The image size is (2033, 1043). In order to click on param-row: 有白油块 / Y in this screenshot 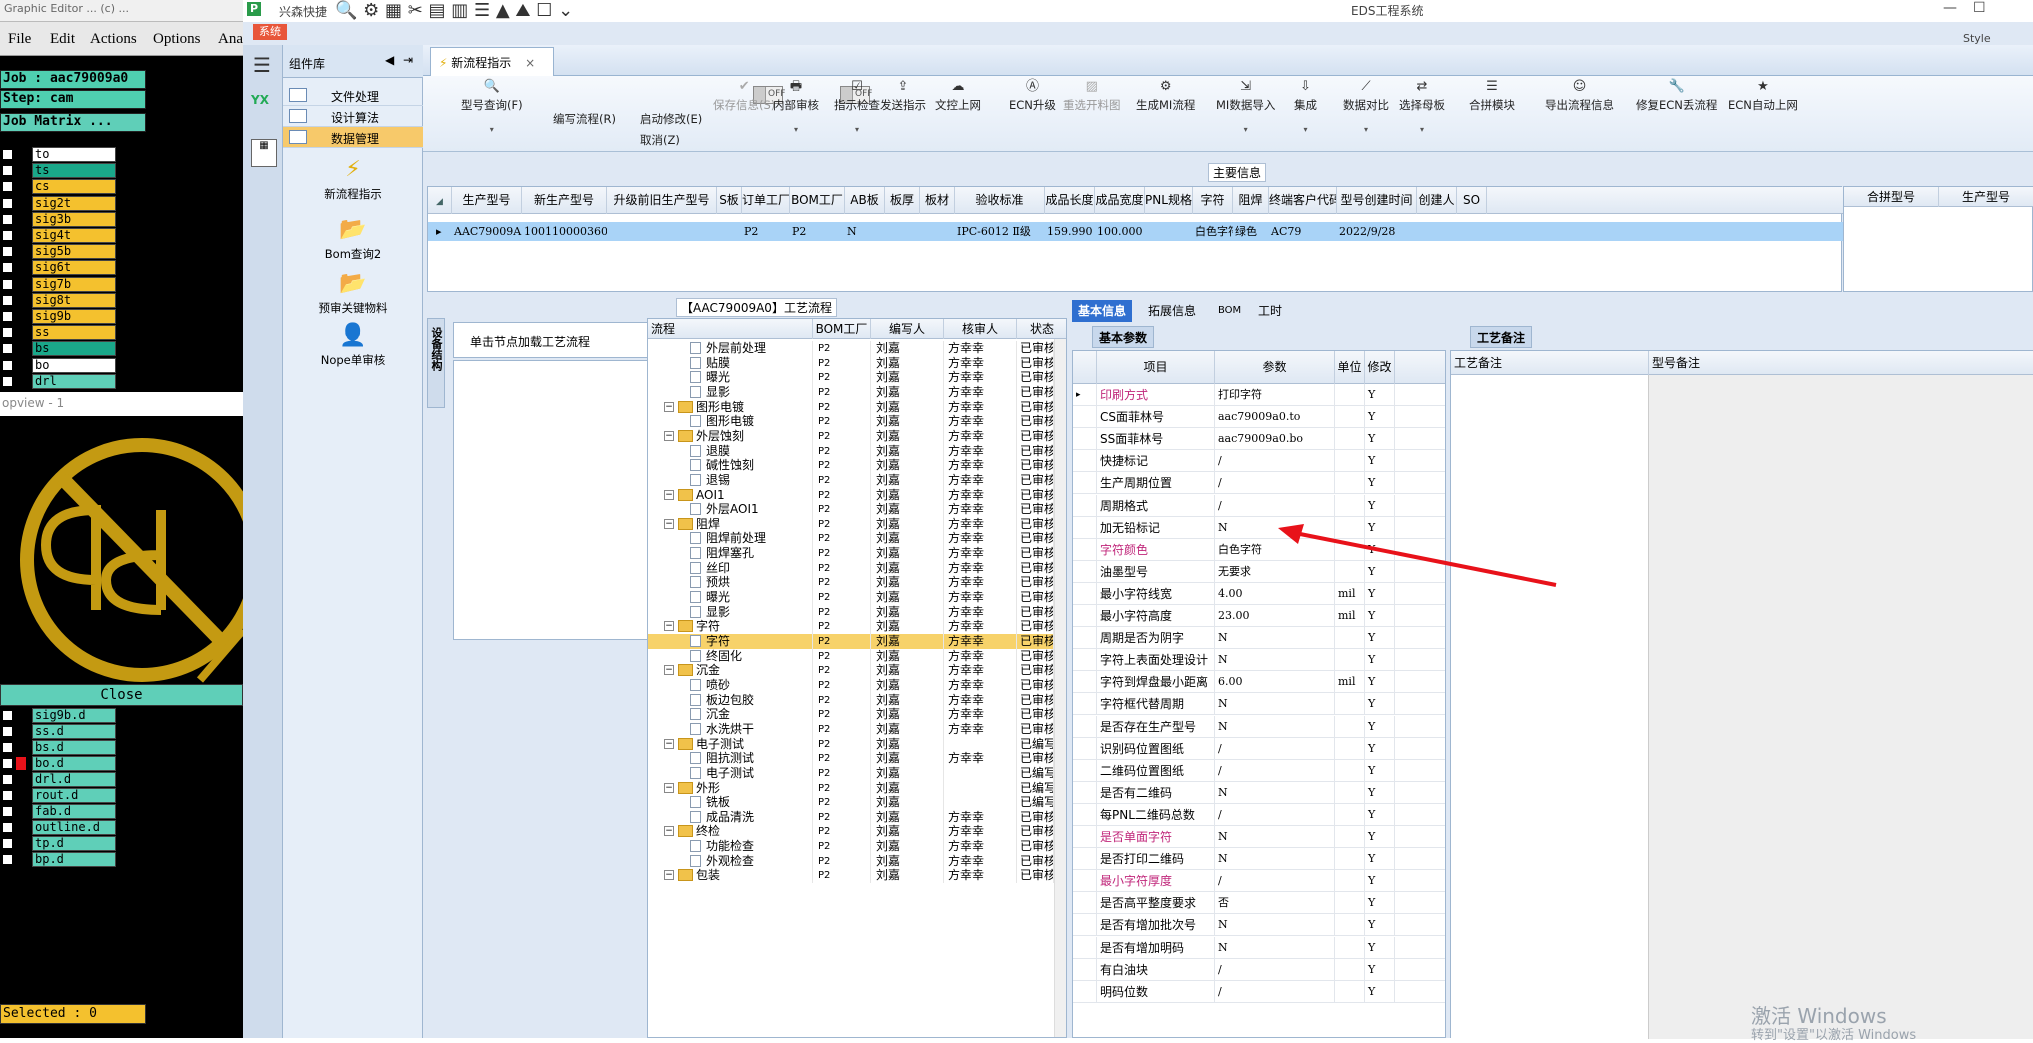, I will do `click(1259, 969)`.